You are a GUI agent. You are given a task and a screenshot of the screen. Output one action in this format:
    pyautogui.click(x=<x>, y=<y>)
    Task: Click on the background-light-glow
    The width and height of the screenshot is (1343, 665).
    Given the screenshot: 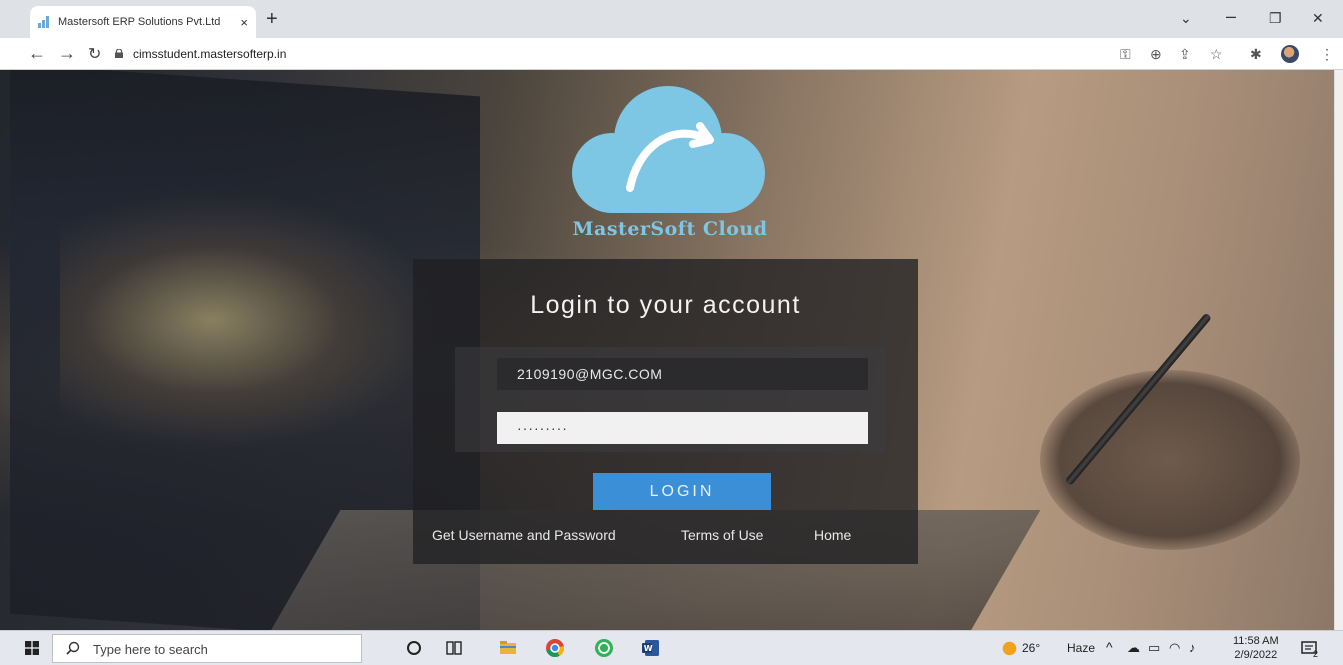 What is the action you would take?
    pyautogui.click(x=250, y=320)
    